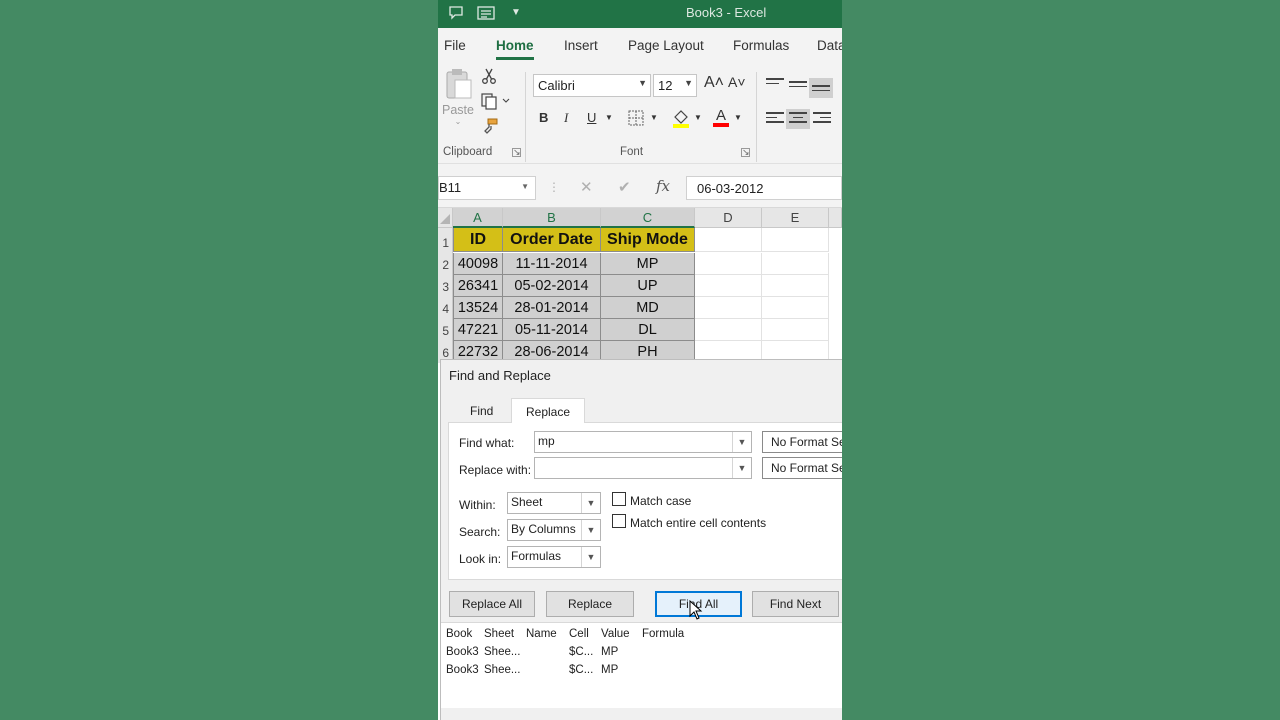 The width and height of the screenshot is (1280, 720). Describe the element at coordinates (462, 652) in the screenshot. I see `result-row-book: Book3` at that location.